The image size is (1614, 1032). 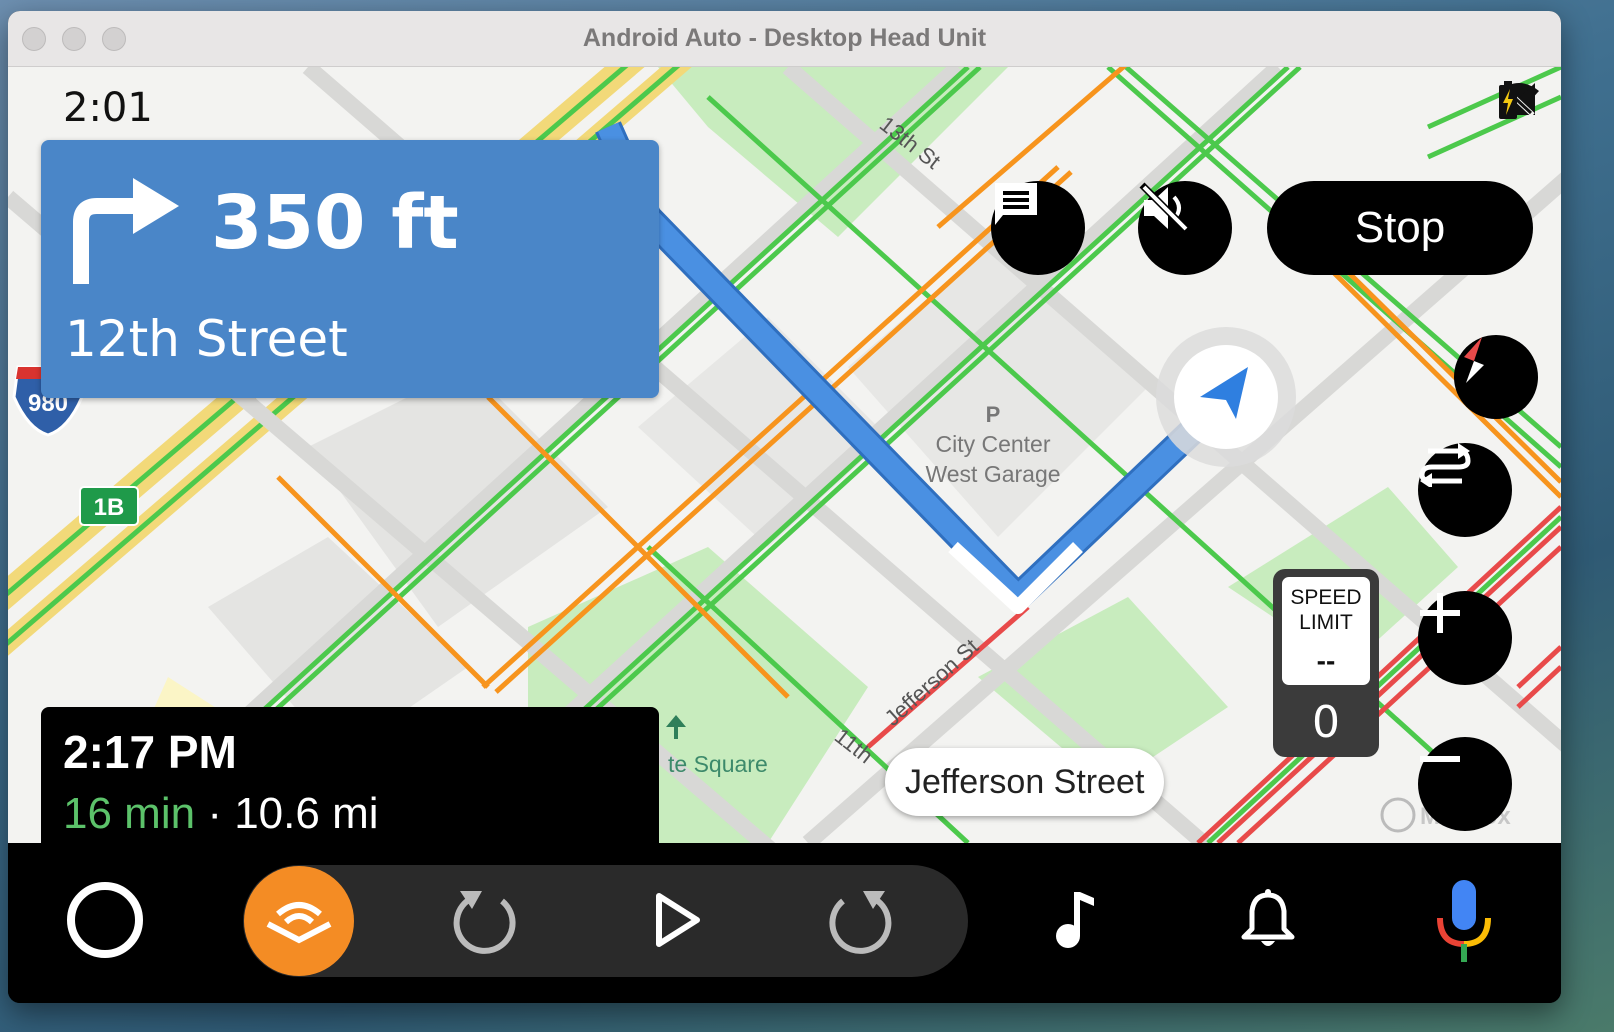 What do you see at coordinates (1326, 622) in the screenshot?
I see `speed-limit-label-2: LIMIT` at bounding box center [1326, 622].